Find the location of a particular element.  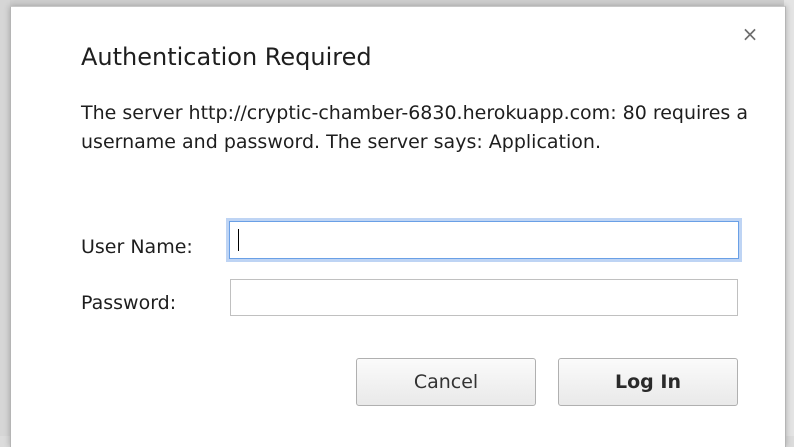

username-label: User Name: is located at coordinates (137, 247).